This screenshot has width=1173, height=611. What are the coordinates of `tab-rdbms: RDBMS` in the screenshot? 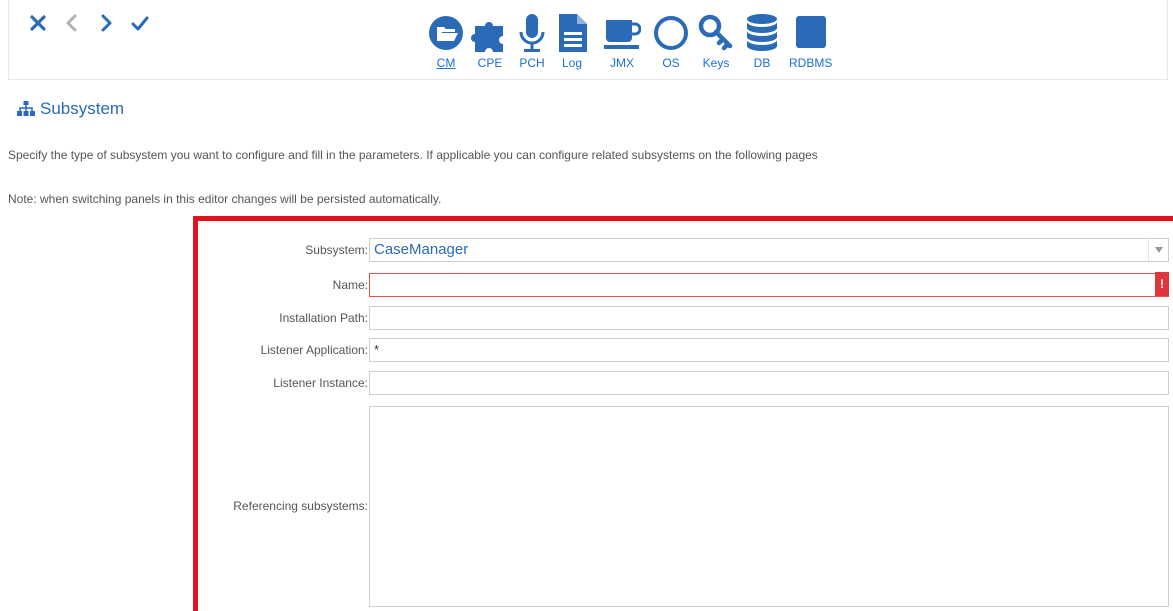 It's located at (810, 41).